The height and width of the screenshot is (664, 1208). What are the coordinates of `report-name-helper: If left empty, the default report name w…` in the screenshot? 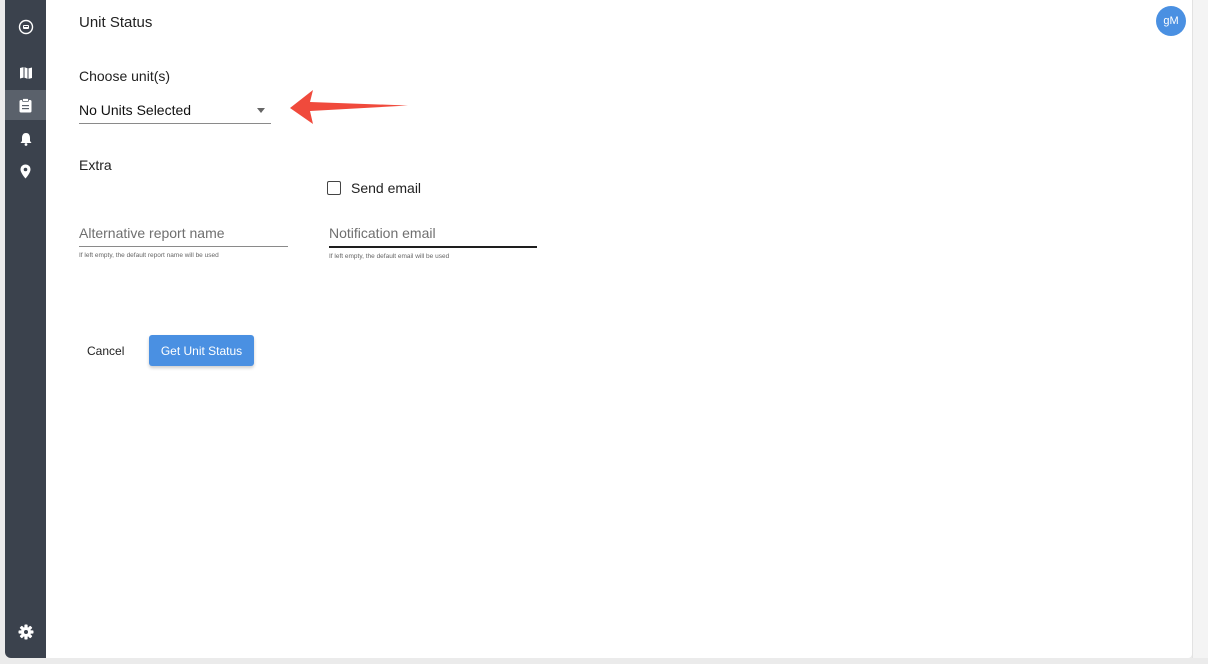 It's located at (149, 255).